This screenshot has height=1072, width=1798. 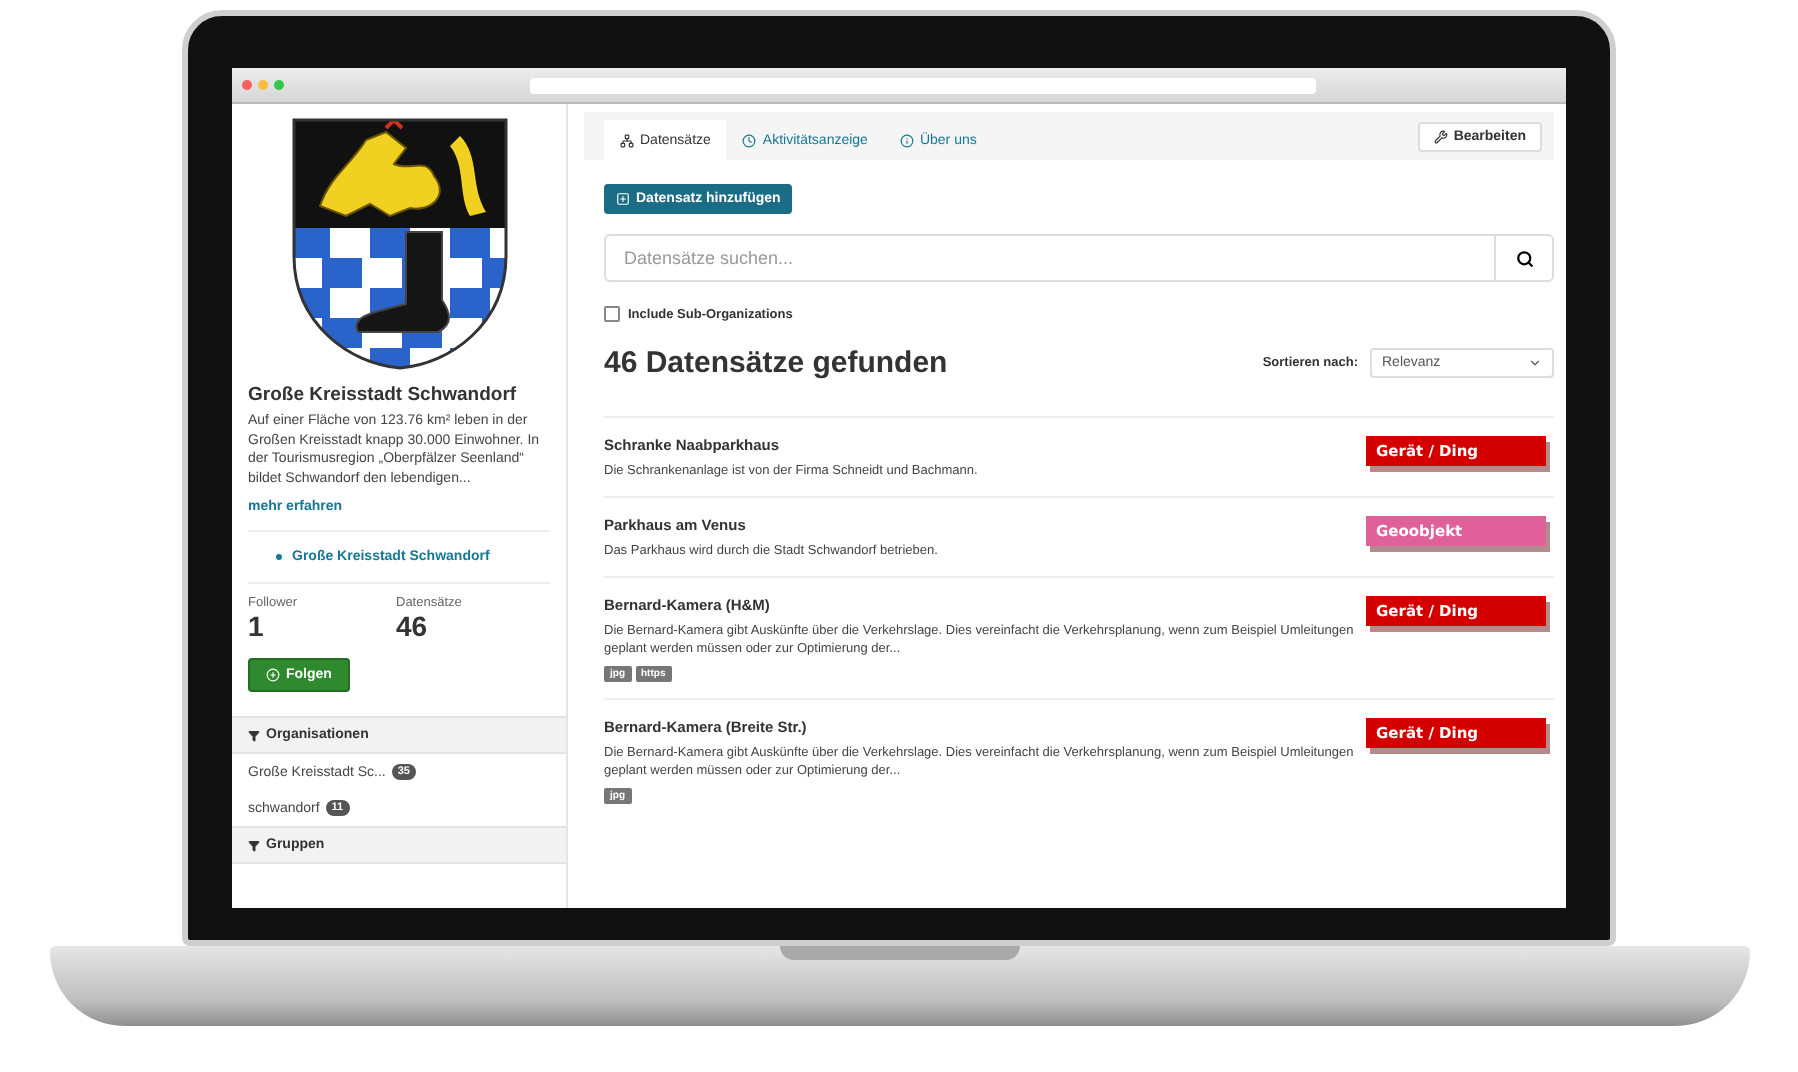 I want to click on clock-icon, so click(x=749, y=140).